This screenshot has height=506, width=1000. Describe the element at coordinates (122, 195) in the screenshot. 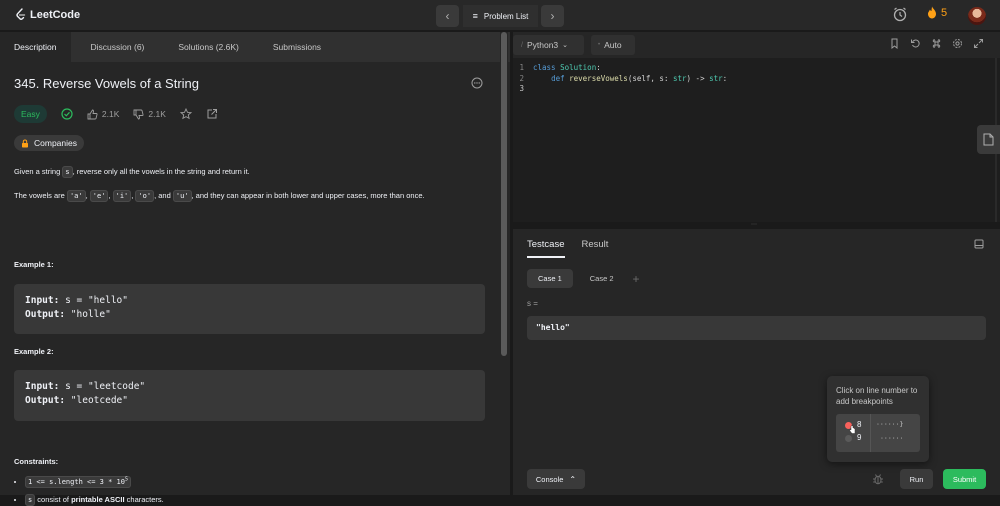

I see `inline-code: 'i'` at that location.